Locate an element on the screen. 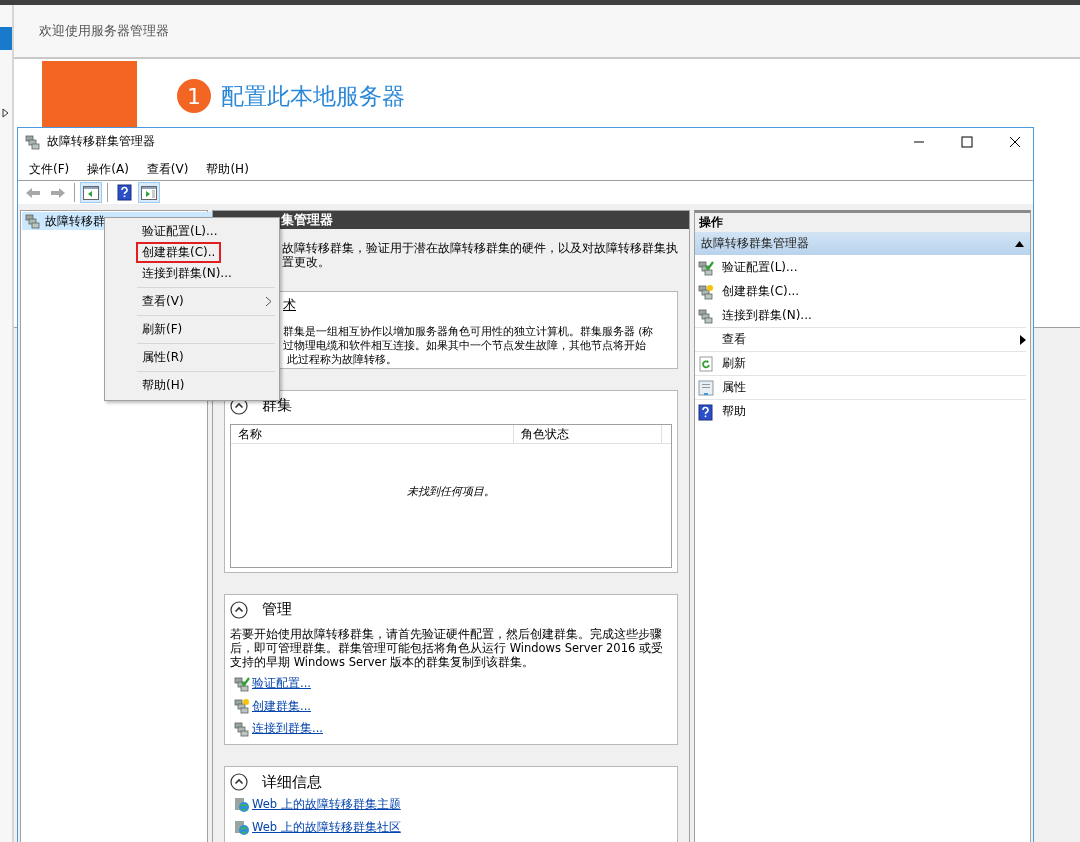 The height and width of the screenshot is (842, 1080). overview-text: 过物理电缆和软件相互连接。如果其中一个节点发生故障，其他节点将开始 is located at coordinates (465, 345).